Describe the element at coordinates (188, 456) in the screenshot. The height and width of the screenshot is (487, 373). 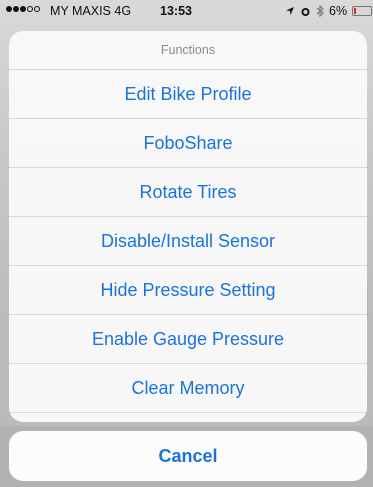
I see `cancel-button: Cancel` at that location.